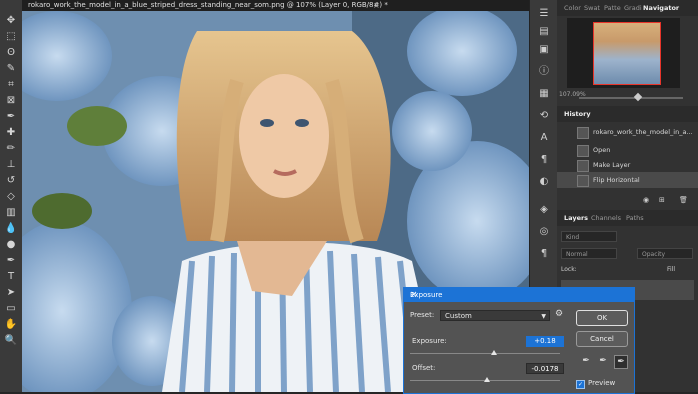 This screenshot has height=394, width=698. What do you see at coordinates (11, 261) in the screenshot?
I see `pen-tool: ✒` at bounding box center [11, 261].